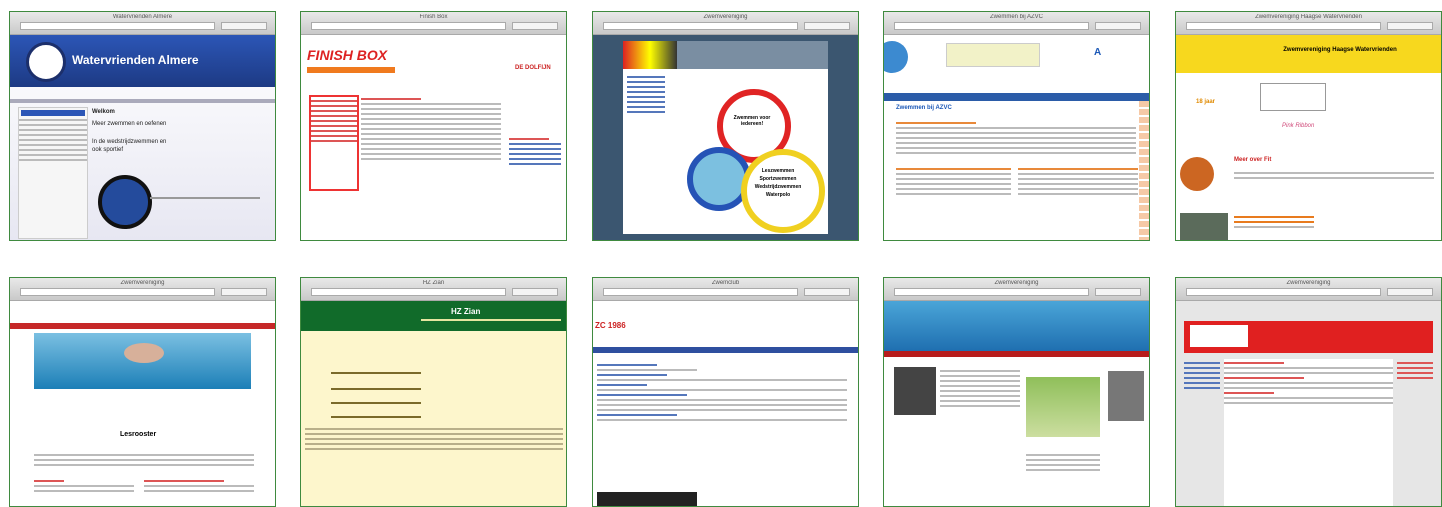 The height and width of the screenshot is (507, 1442). Describe the element at coordinates (1016, 126) in the screenshot. I see `thumbnail-4: Zwemmen bij AZVC A Zwemmen bij AZVC` at that location.